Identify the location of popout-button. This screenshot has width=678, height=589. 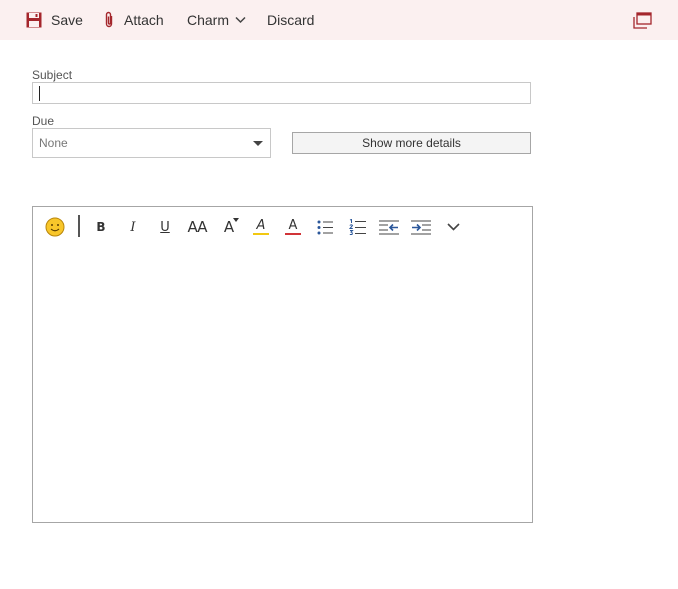
(642, 20).